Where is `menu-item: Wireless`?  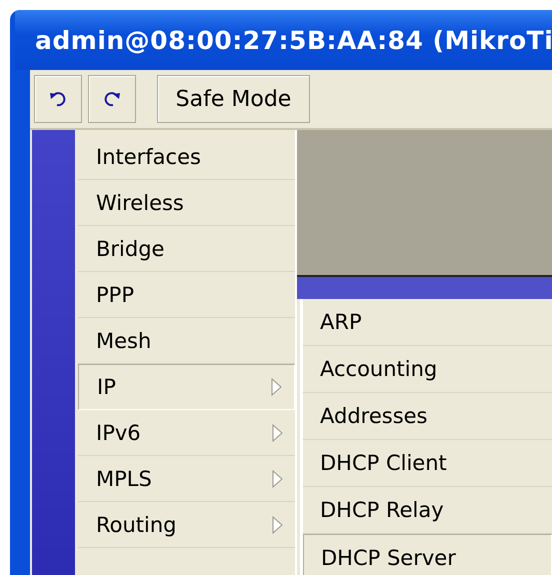
menu-item: Wireless is located at coordinates (186, 203).